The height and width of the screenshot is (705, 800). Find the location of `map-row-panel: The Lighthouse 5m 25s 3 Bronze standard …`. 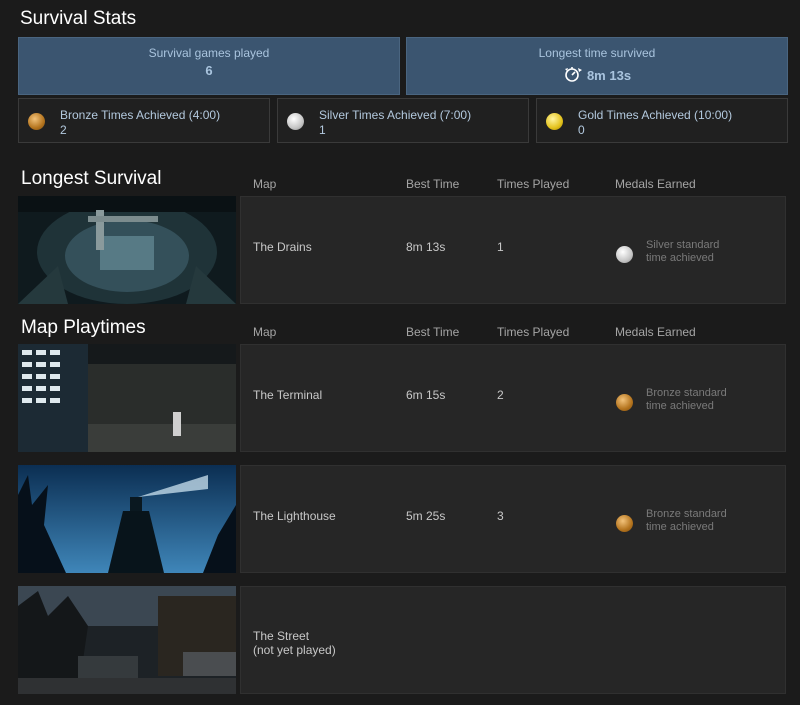

map-row-panel: The Lighthouse 5m 25s 3 Bronze standard … is located at coordinates (513, 519).